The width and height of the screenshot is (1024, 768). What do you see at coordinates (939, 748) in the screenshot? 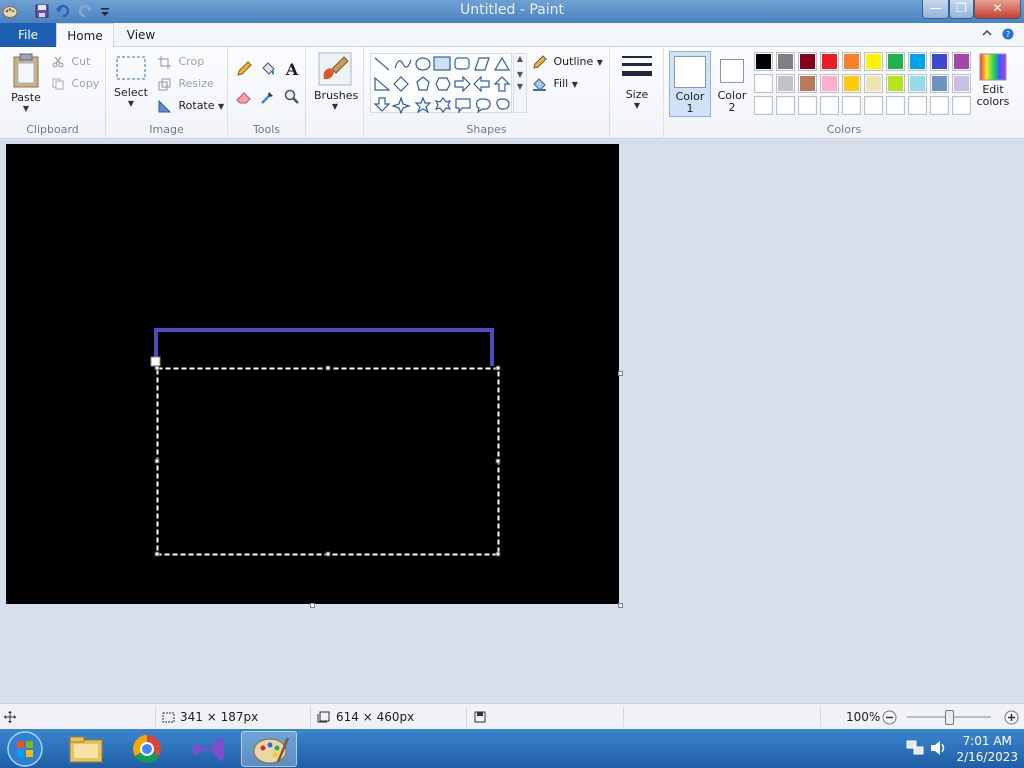
I see `volume-icon` at bounding box center [939, 748].